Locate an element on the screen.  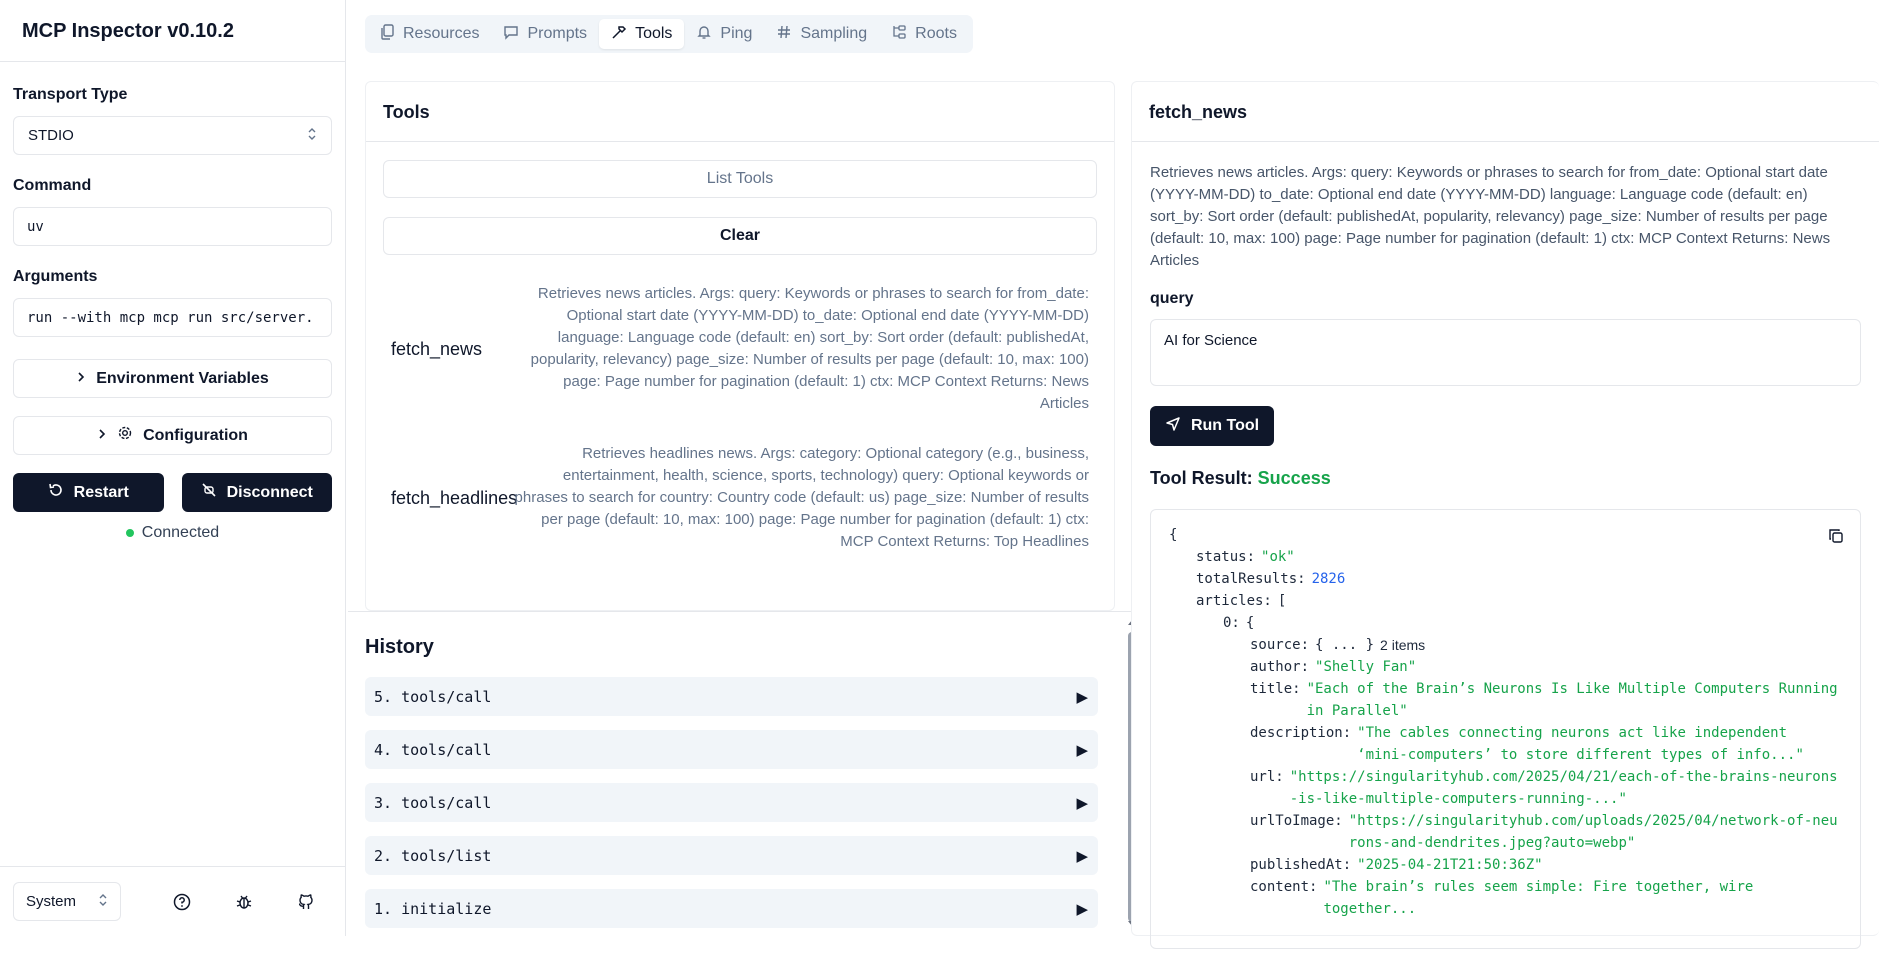
json-key: source: is located at coordinates (1279, 645).